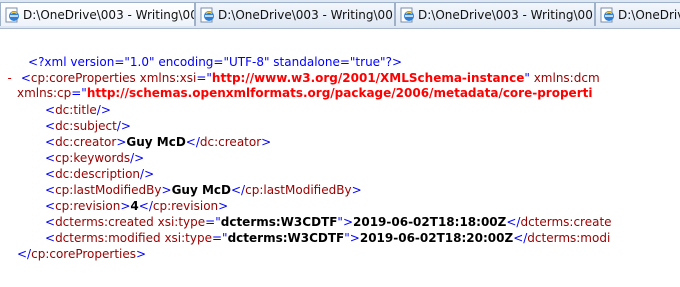 This screenshot has width=680, height=287. Describe the element at coordinates (11, 78) in the screenshot. I see `collapse-toggle: -` at that location.